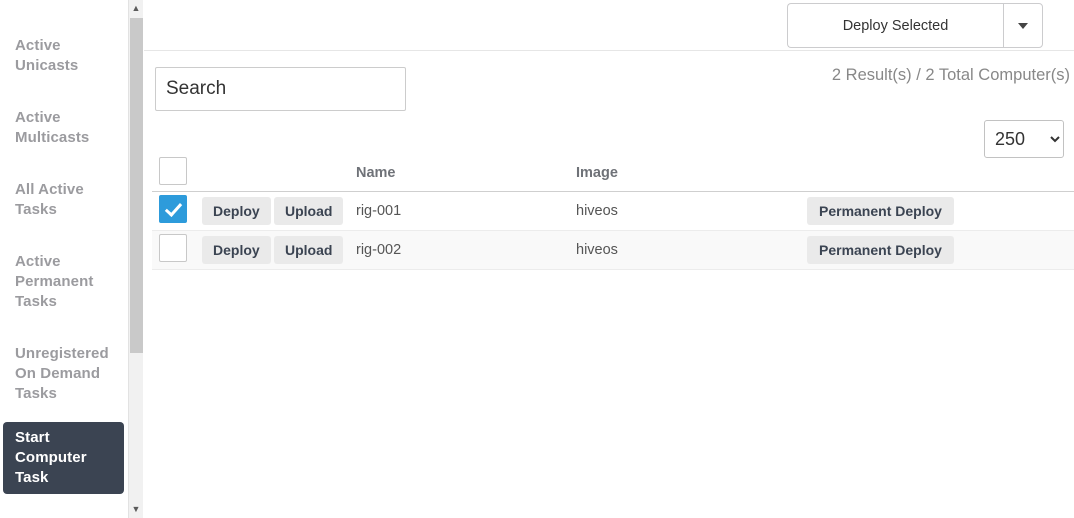 This screenshot has height=518, width=1074. I want to click on deploy-selected-button: Deploy Selected, so click(895, 25).